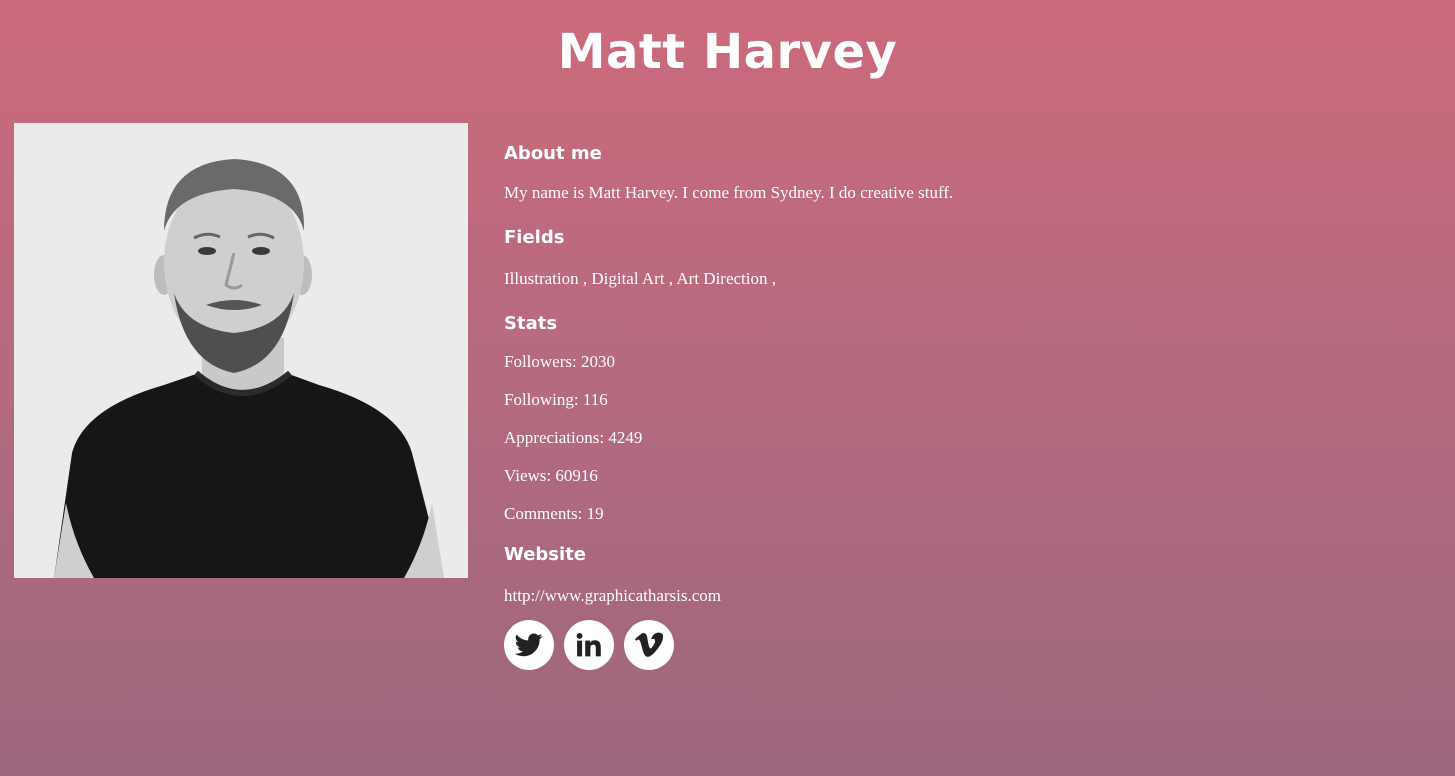 Image resolution: width=1455 pixels, height=776 pixels. I want to click on field-item: Illustration, so click(541, 278).